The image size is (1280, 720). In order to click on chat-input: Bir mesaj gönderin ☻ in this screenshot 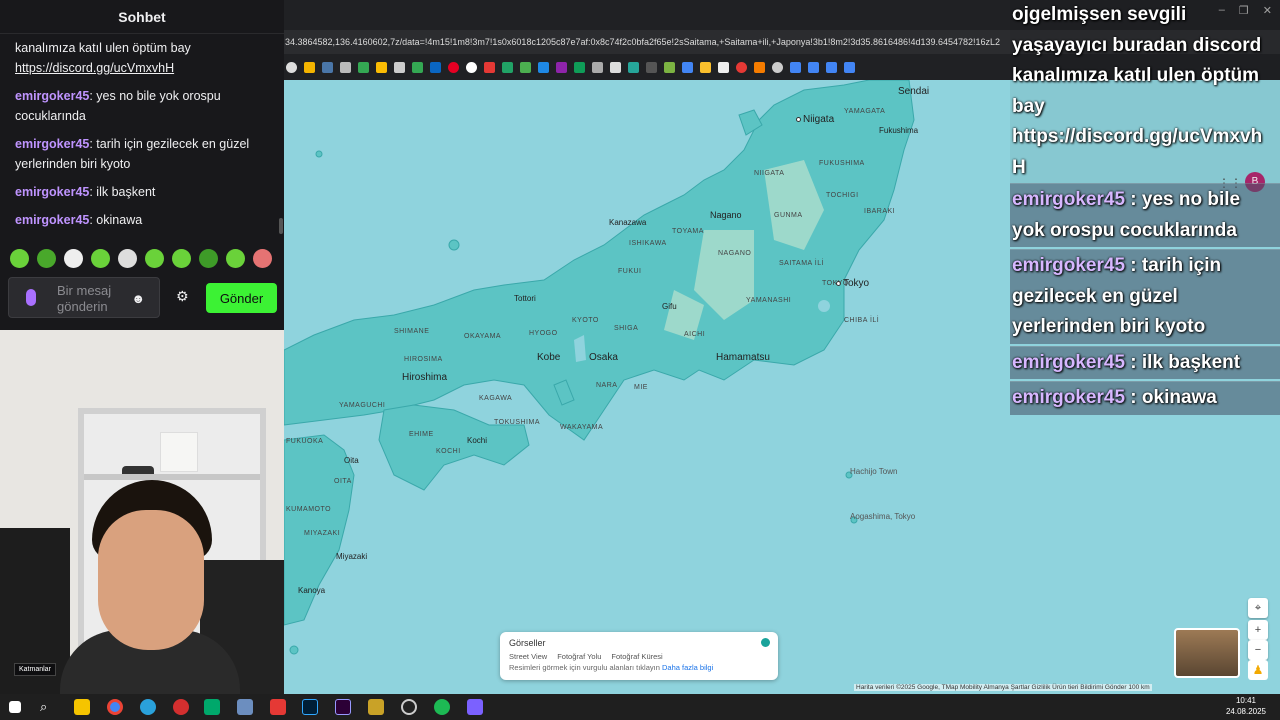, I will do `click(84, 297)`.